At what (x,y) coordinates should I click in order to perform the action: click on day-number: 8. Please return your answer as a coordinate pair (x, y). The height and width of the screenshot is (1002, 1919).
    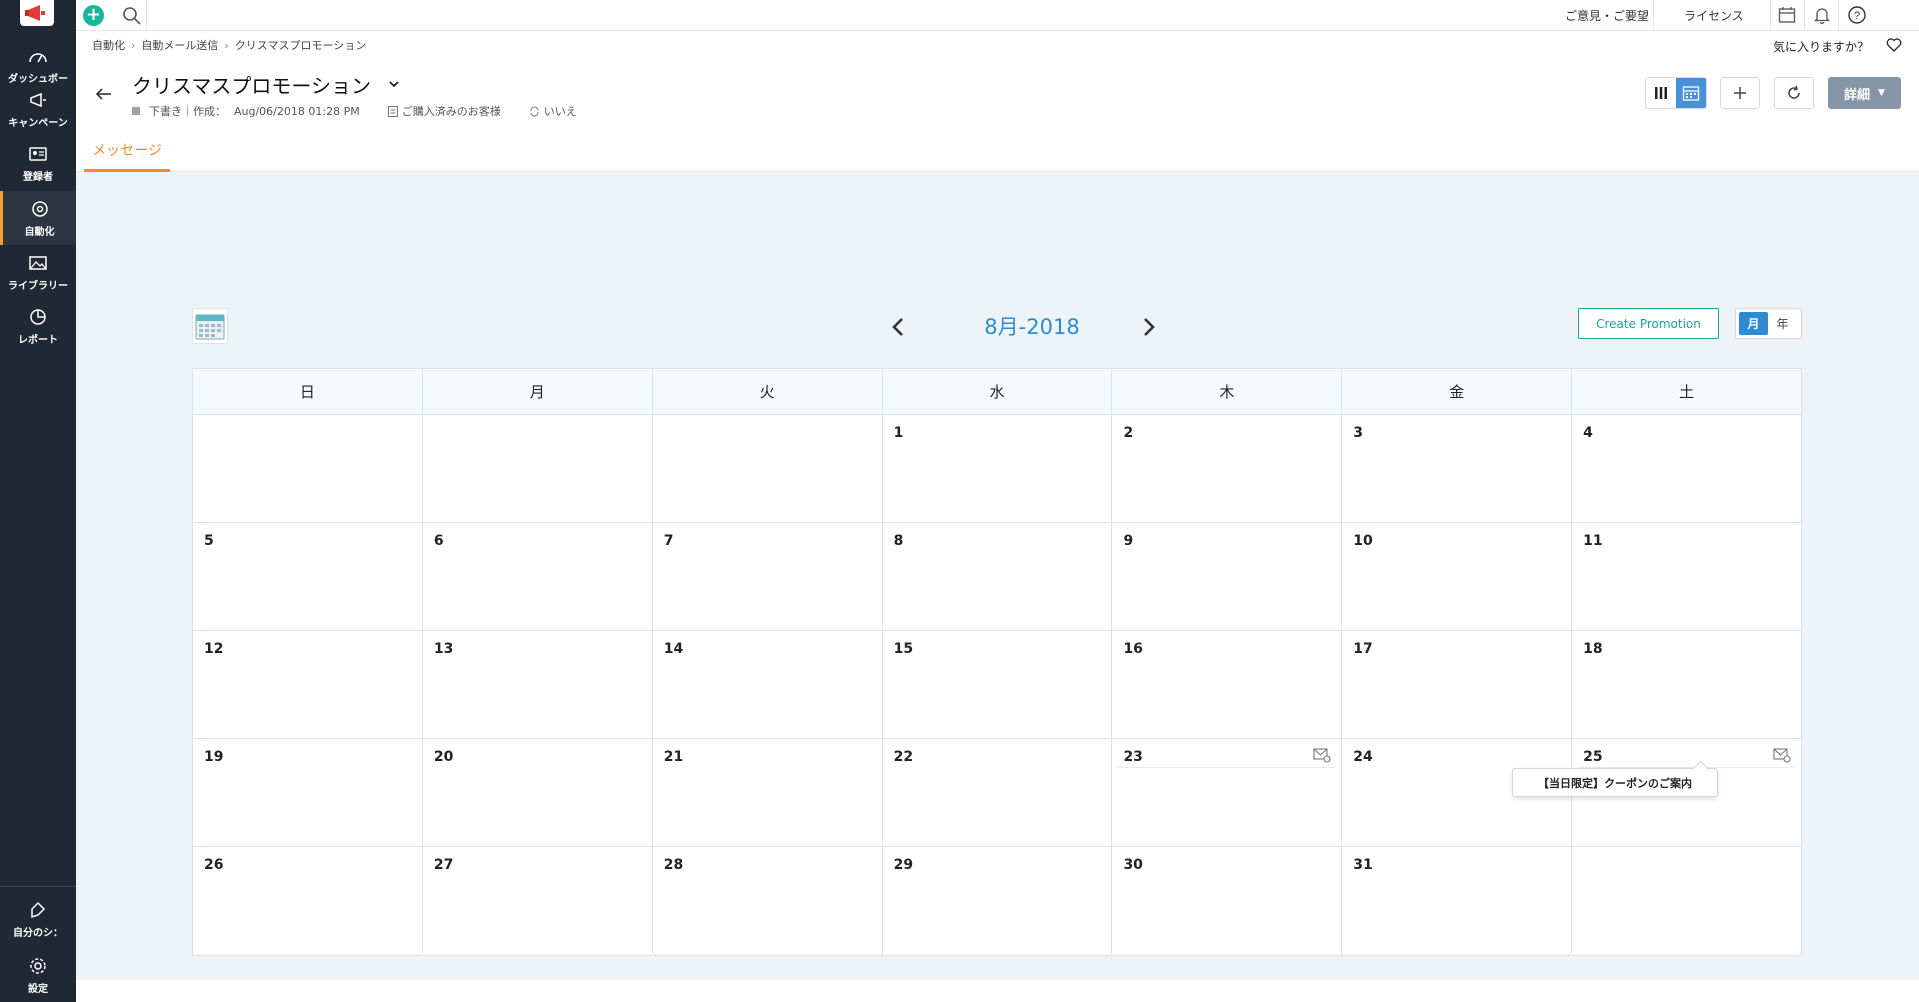
    Looking at the image, I should click on (898, 541).